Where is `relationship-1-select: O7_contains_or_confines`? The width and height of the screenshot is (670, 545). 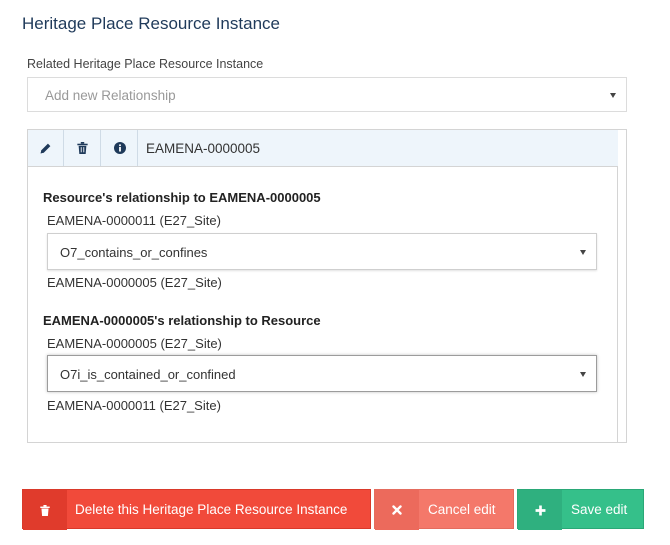
relationship-1-select: O7_contains_or_confines is located at coordinates (322, 251).